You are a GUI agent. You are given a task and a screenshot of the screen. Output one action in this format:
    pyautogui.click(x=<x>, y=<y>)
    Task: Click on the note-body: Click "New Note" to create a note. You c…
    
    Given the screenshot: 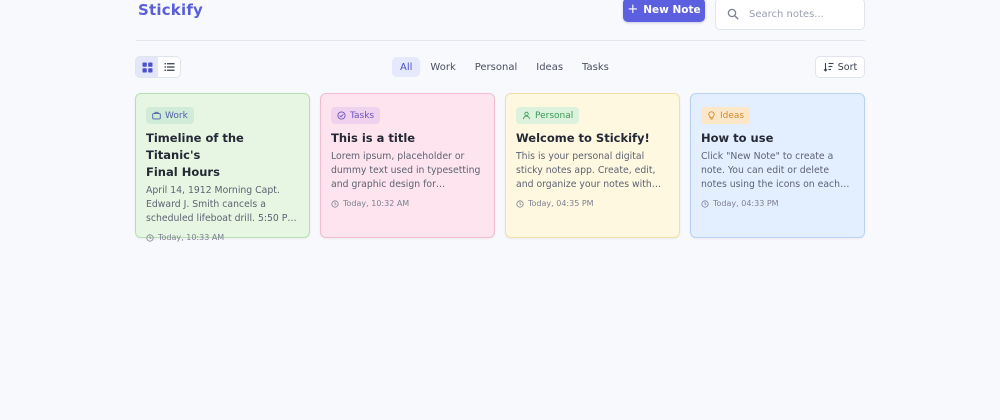 What is the action you would take?
    pyautogui.click(x=771, y=170)
    